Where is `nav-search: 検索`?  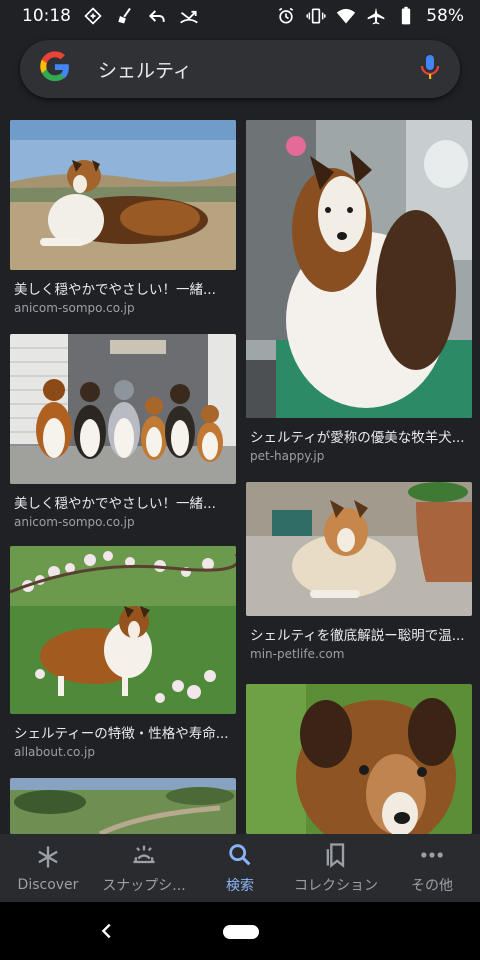 nav-search: 検索 is located at coordinates (240, 868).